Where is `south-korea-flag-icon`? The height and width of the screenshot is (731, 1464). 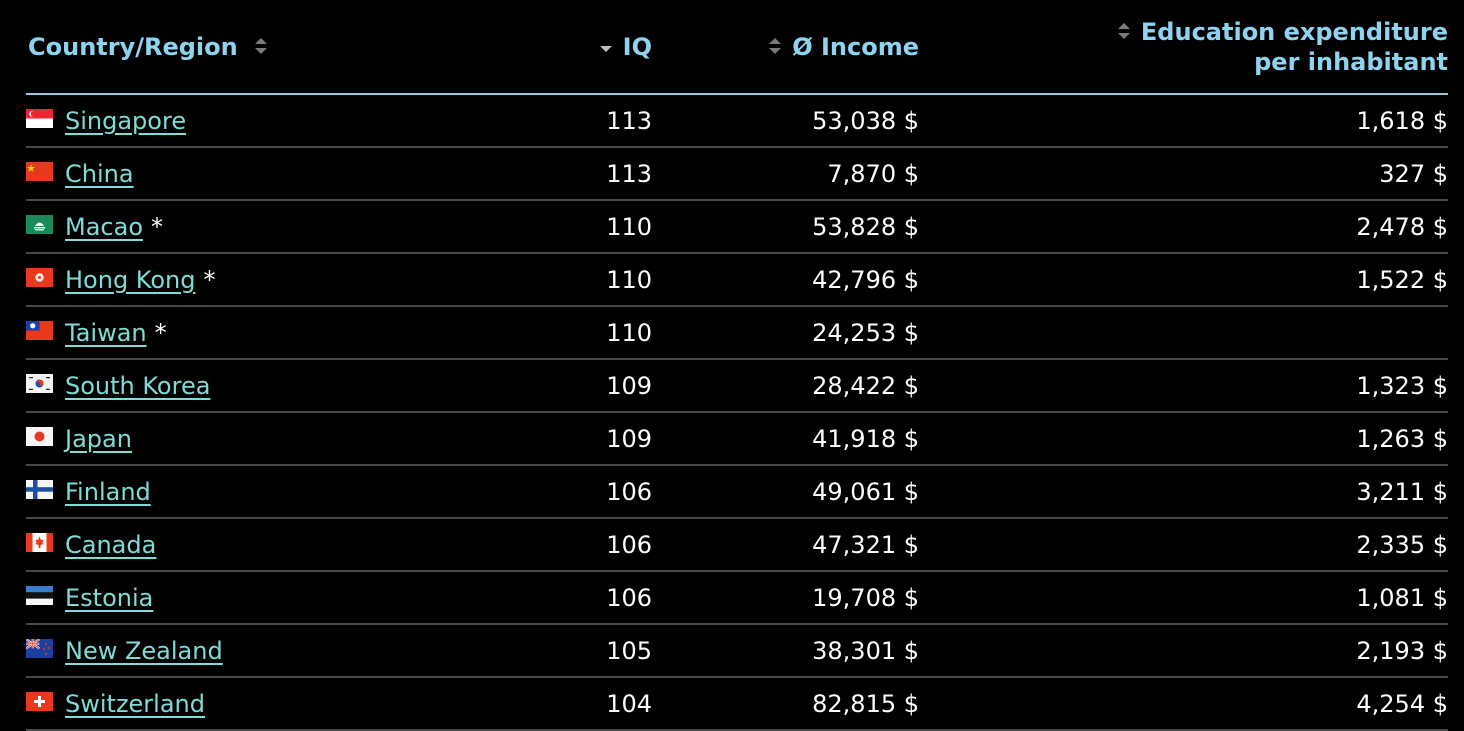
south-korea-flag-icon is located at coordinates (39, 383).